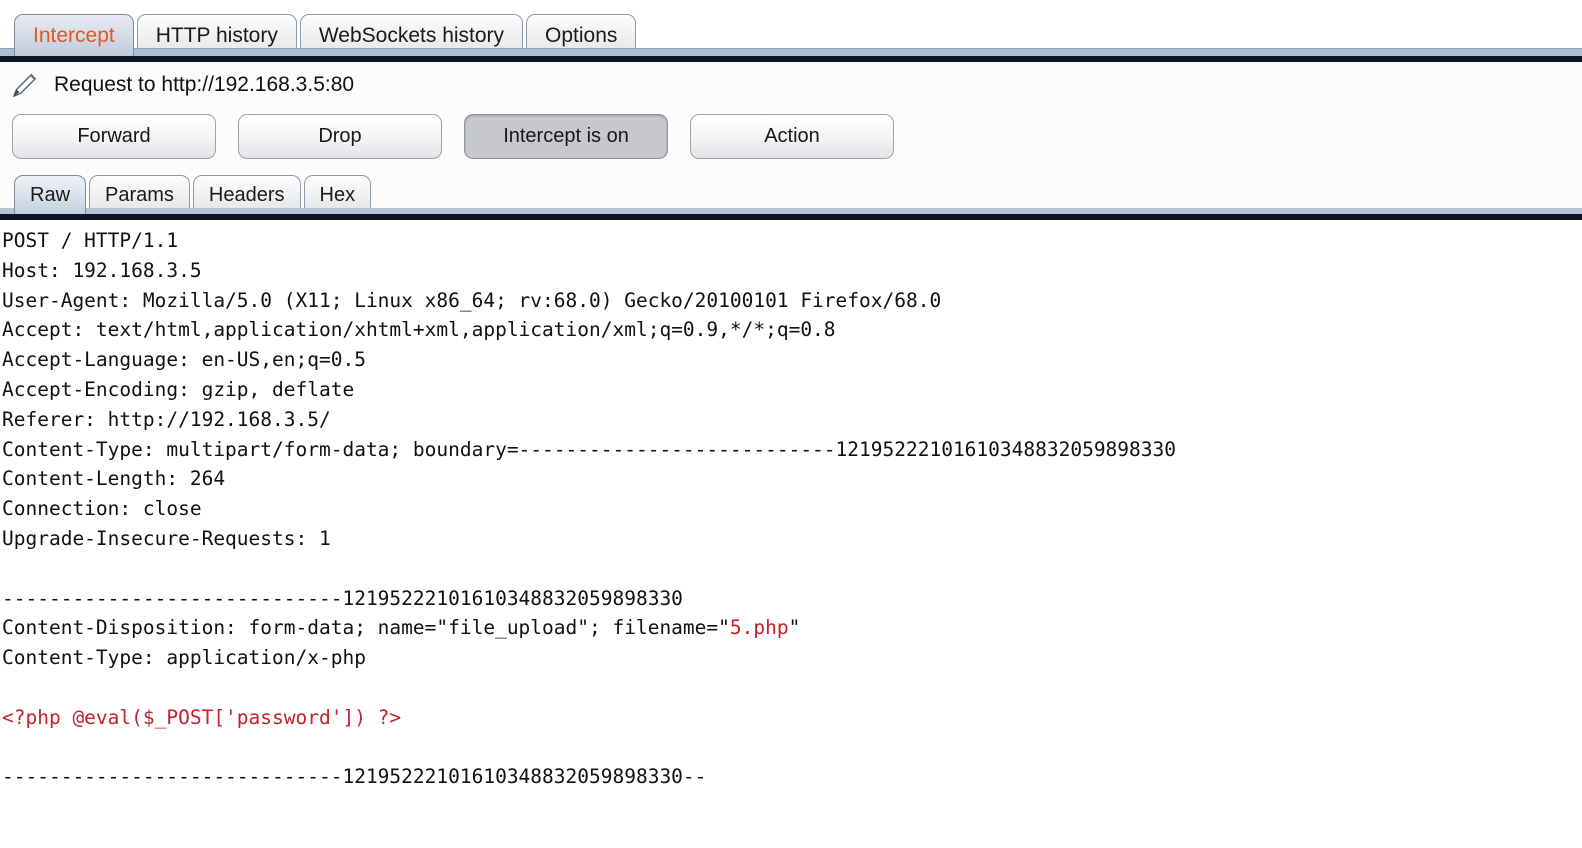  Describe the element at coordinates (246, 194) in the screenshot. I see `tab-headers-label: Headers` at that location.